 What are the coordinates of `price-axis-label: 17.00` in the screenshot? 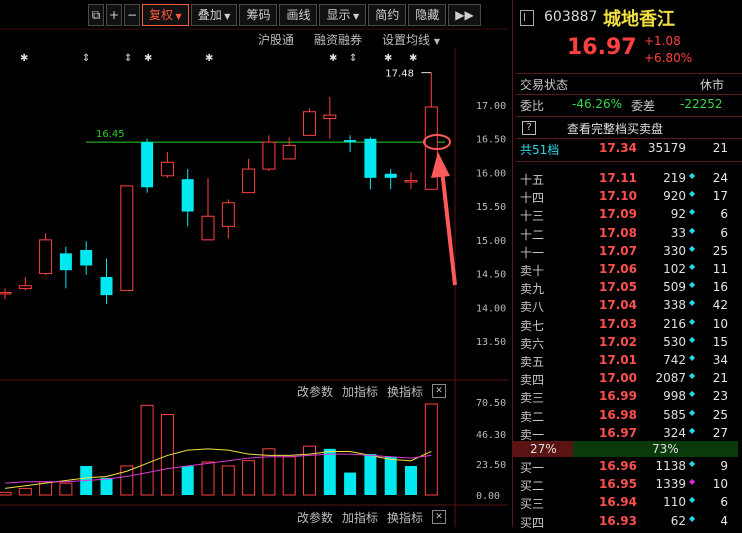 It's located at (491, 106).